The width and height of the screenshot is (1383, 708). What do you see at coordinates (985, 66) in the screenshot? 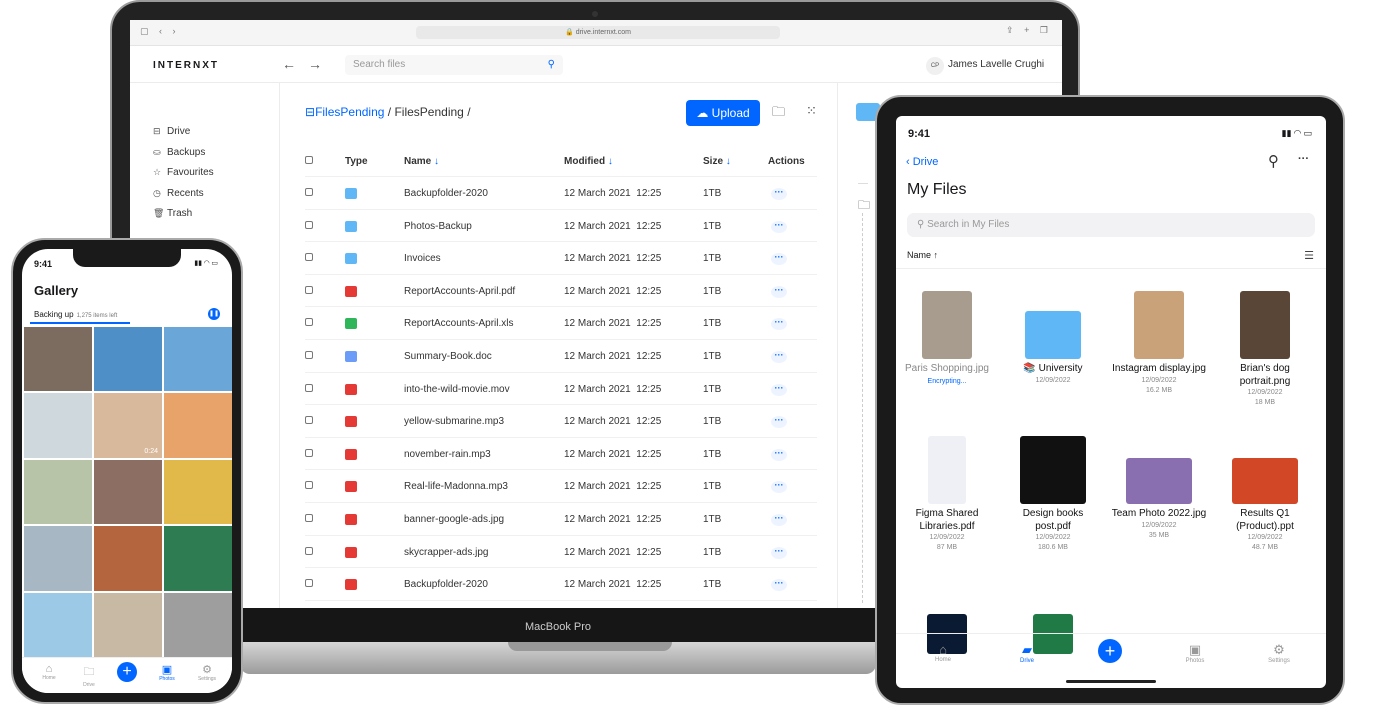
I see `user-menu: CP James Lavelle Crughi` at bounding box center [985, 66].